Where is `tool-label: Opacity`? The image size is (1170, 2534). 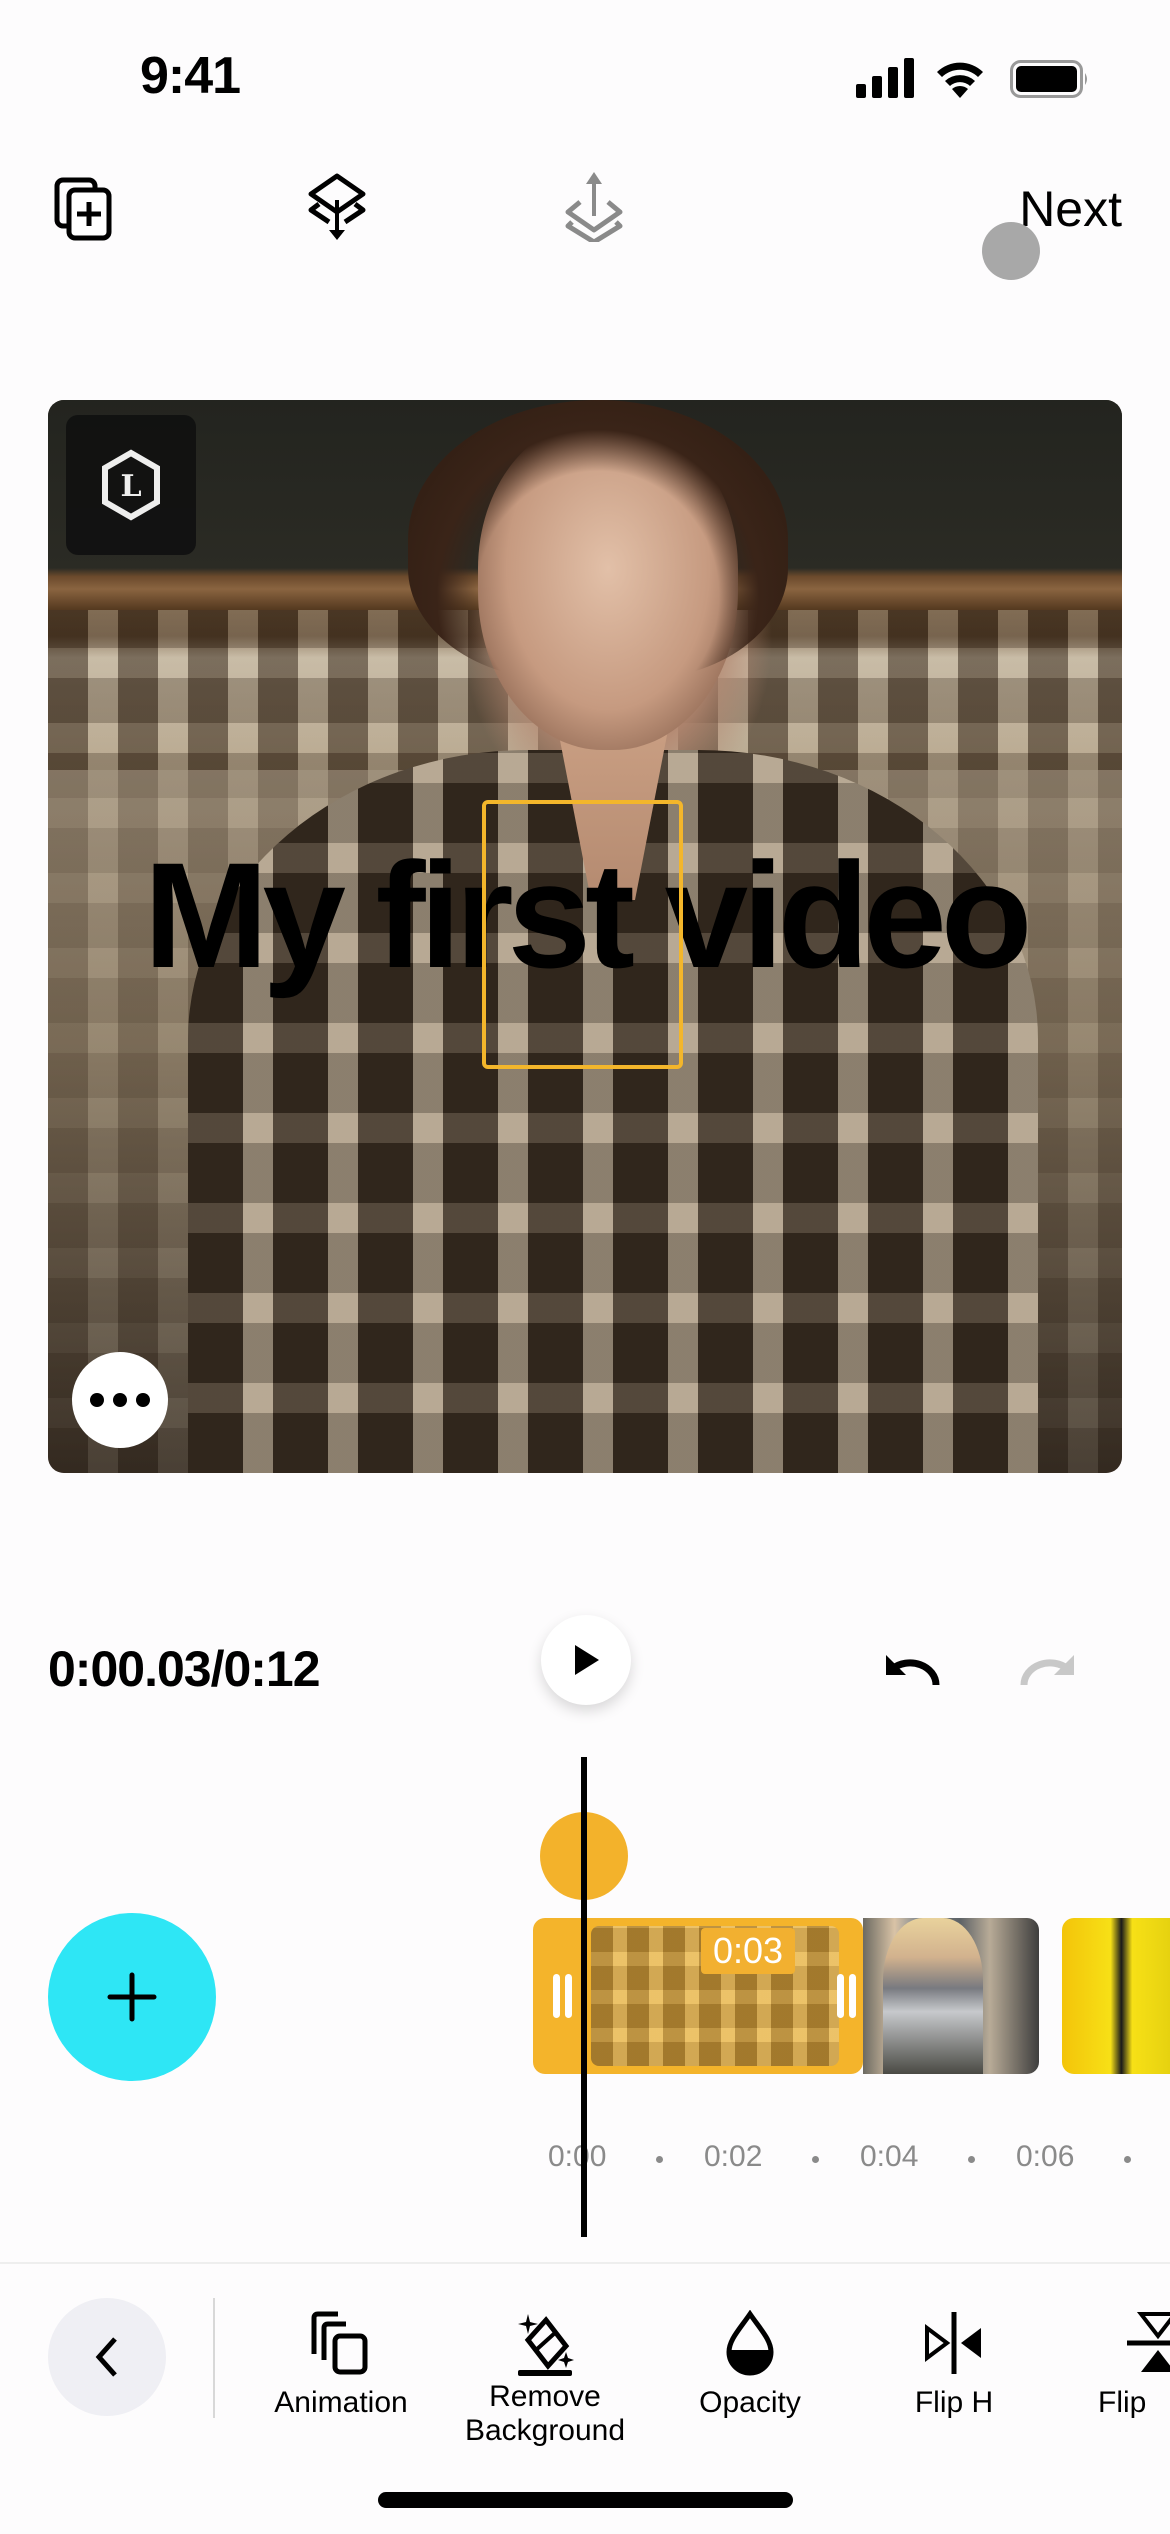
tool-label: Opacity is located at coordinates (750, 2402).